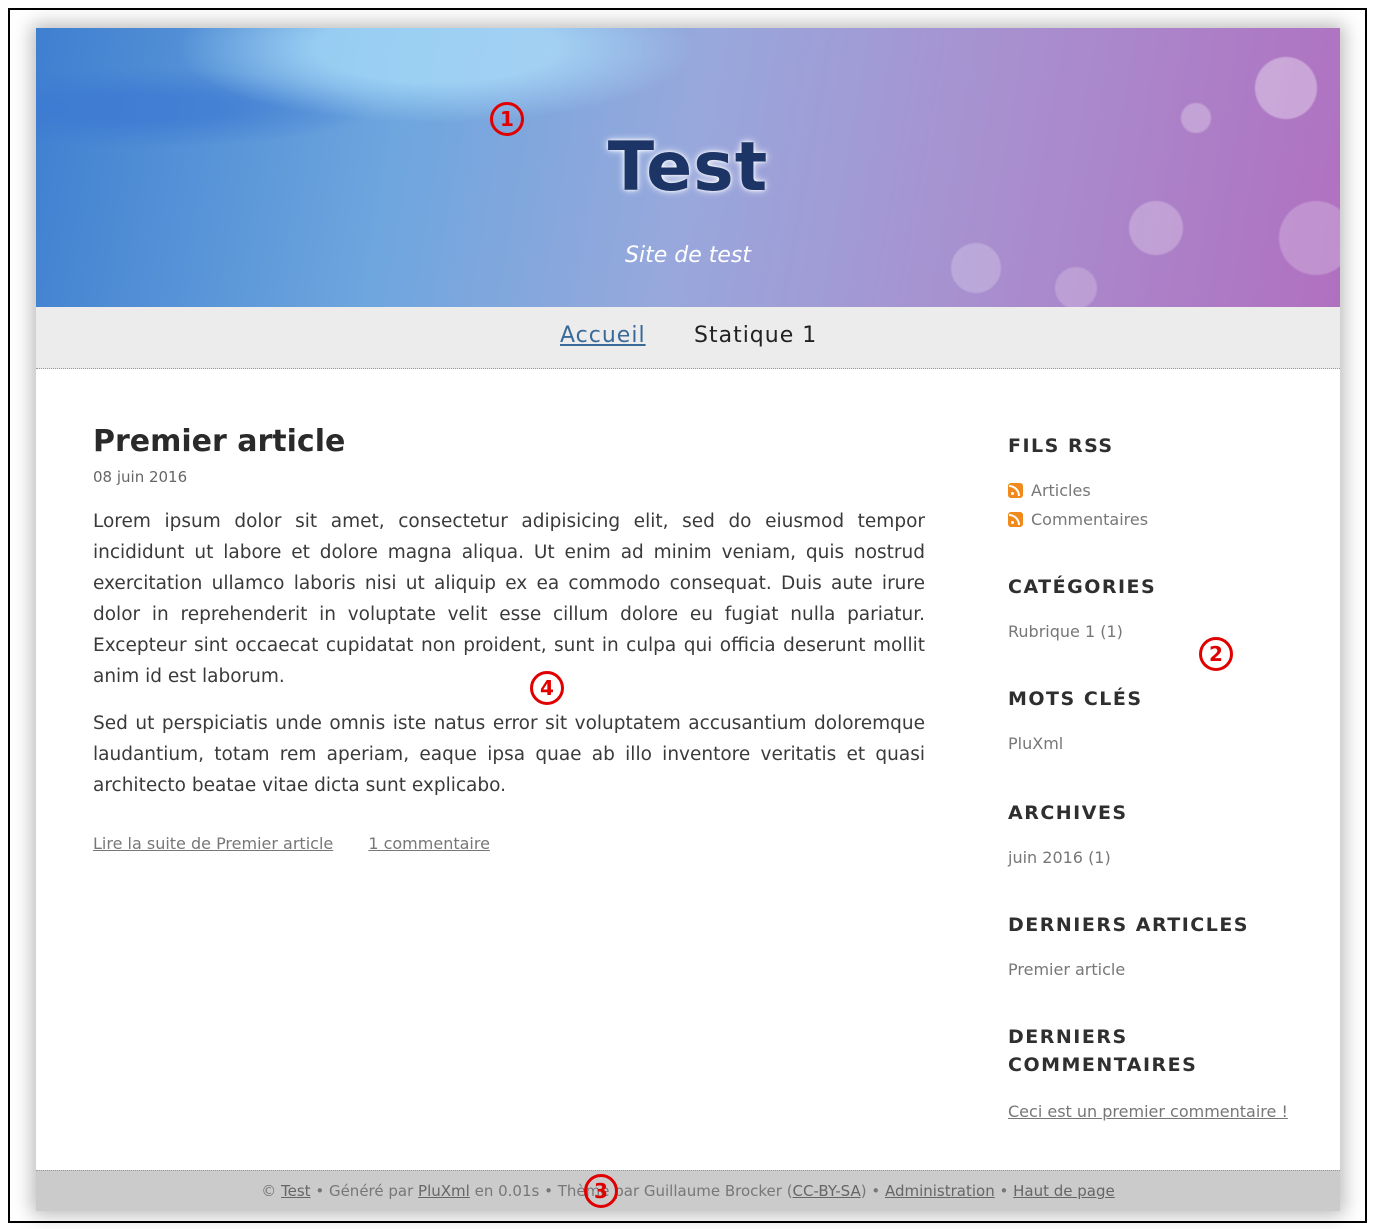  I want to click on footer-copyright: ©, so click(269, 1191).